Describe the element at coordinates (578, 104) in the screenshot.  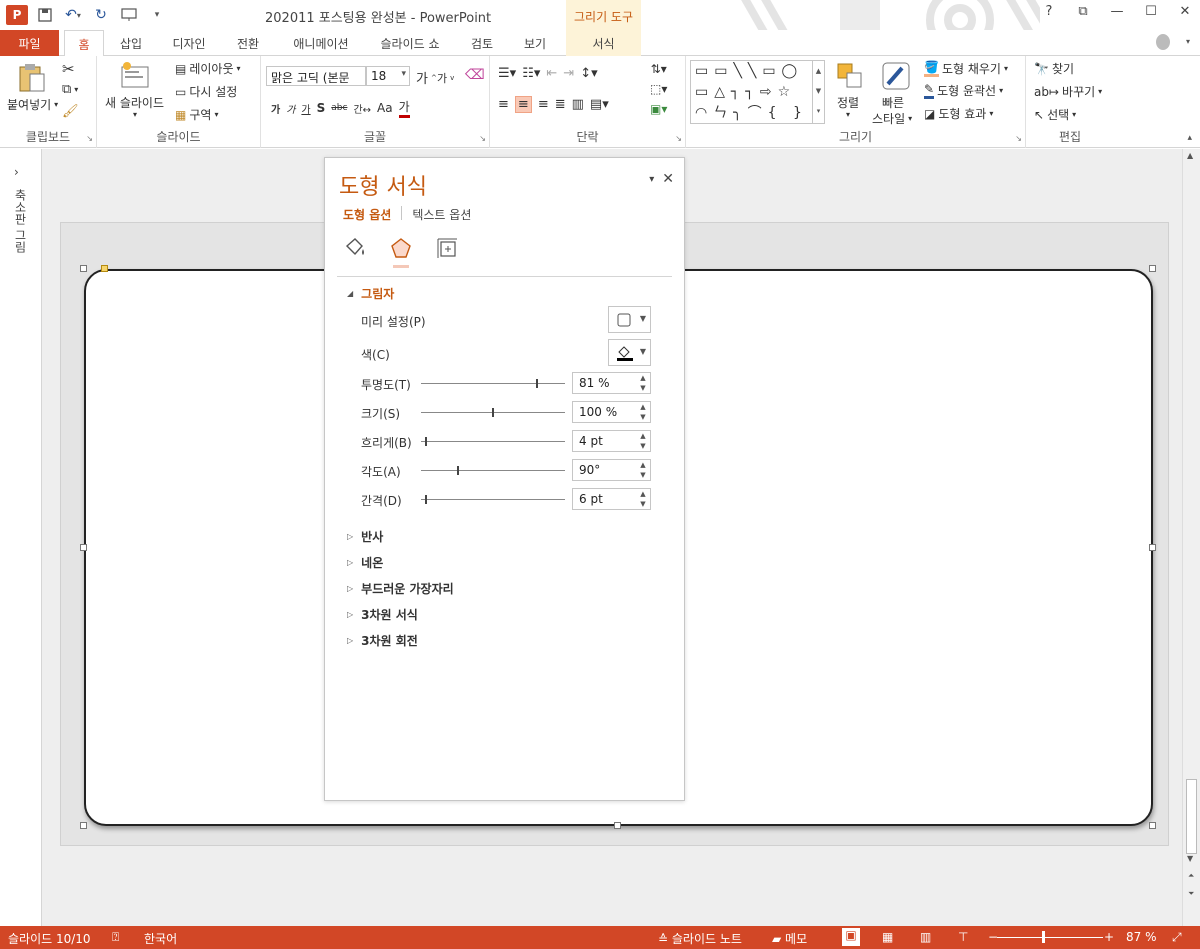
I see `distributed-icon: ▥` at that location.